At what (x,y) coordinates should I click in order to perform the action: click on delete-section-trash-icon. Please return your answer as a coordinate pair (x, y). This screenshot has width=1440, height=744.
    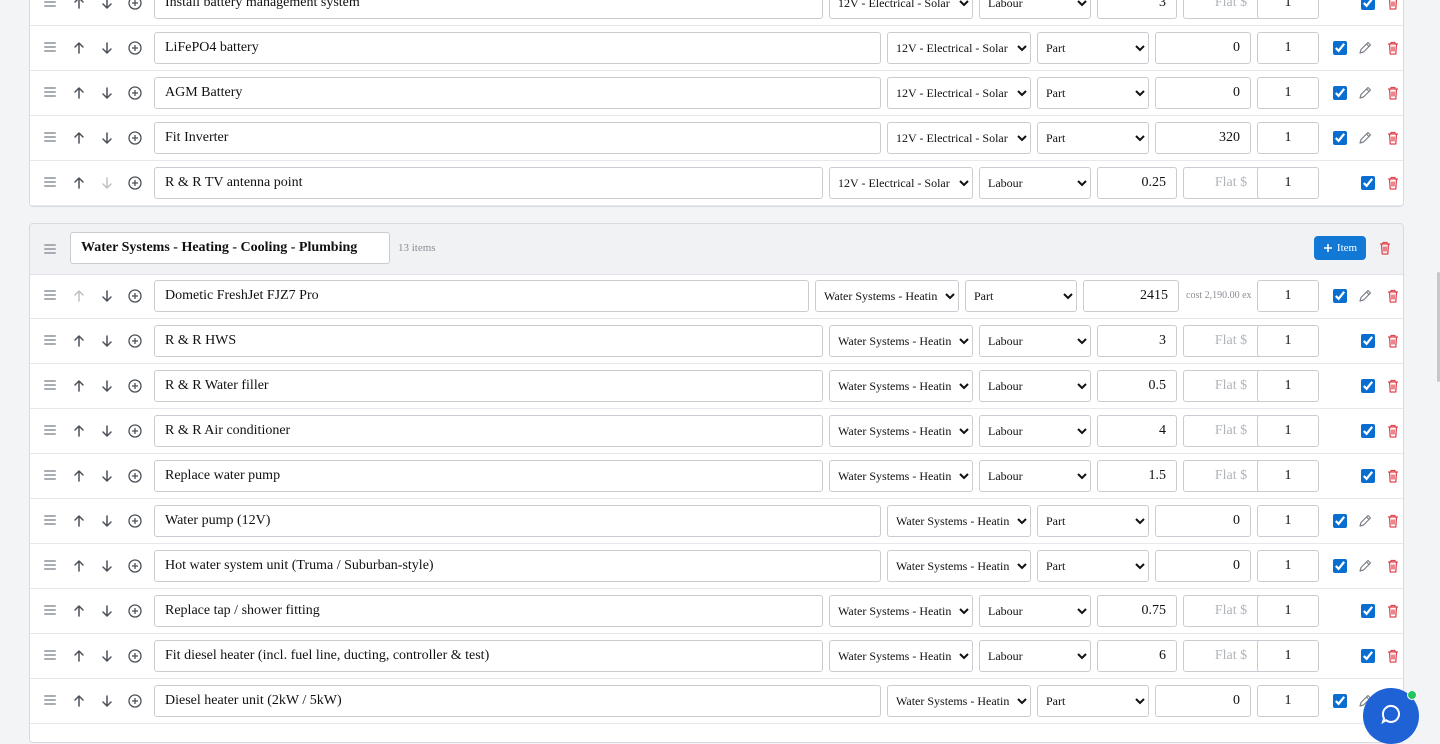
    Looking at the image, I should click on (1385, 248).